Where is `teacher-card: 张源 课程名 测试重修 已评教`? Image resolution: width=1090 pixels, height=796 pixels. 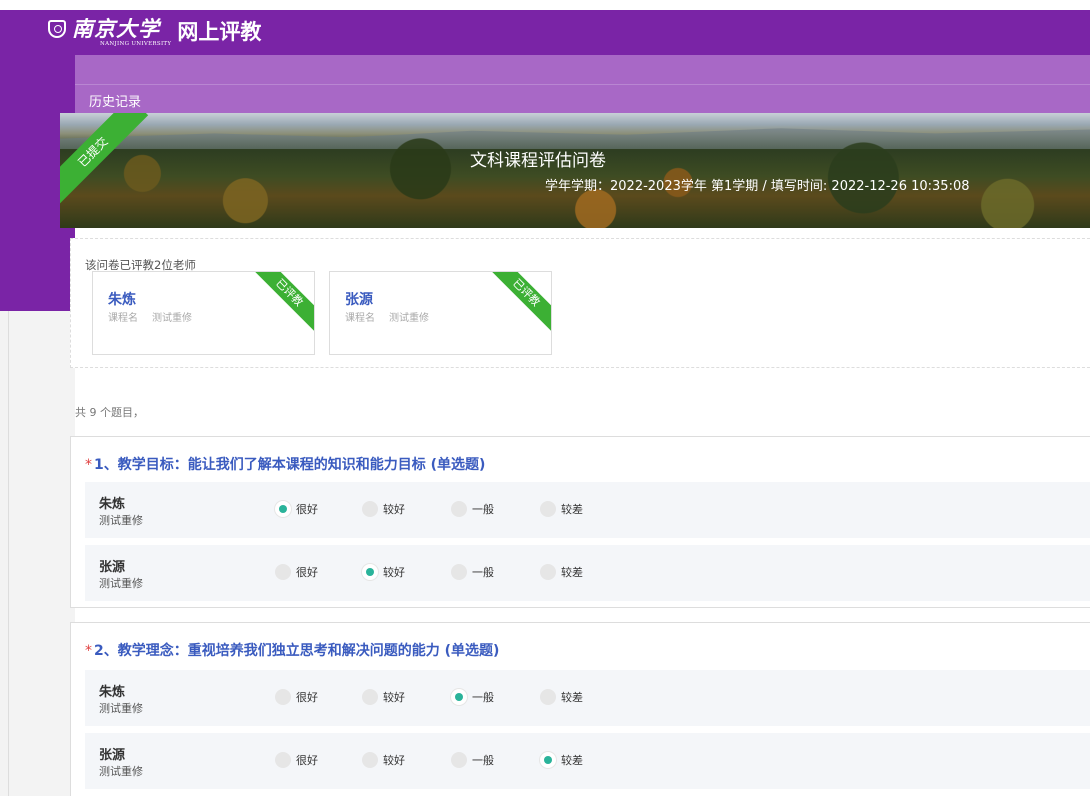
teacher-card: 张源 课程名 测试重修 已评教 is located at coordinates (440, 313).